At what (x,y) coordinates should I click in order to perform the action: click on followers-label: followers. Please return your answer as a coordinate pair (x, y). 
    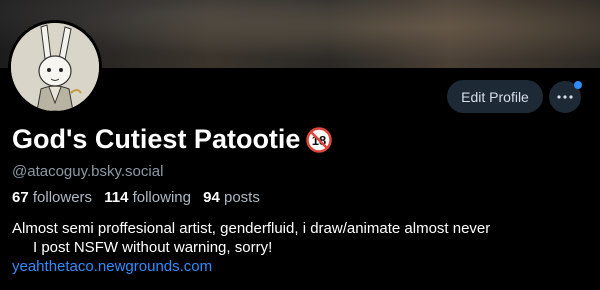
    Looking at the image, I should click on (62, 197).